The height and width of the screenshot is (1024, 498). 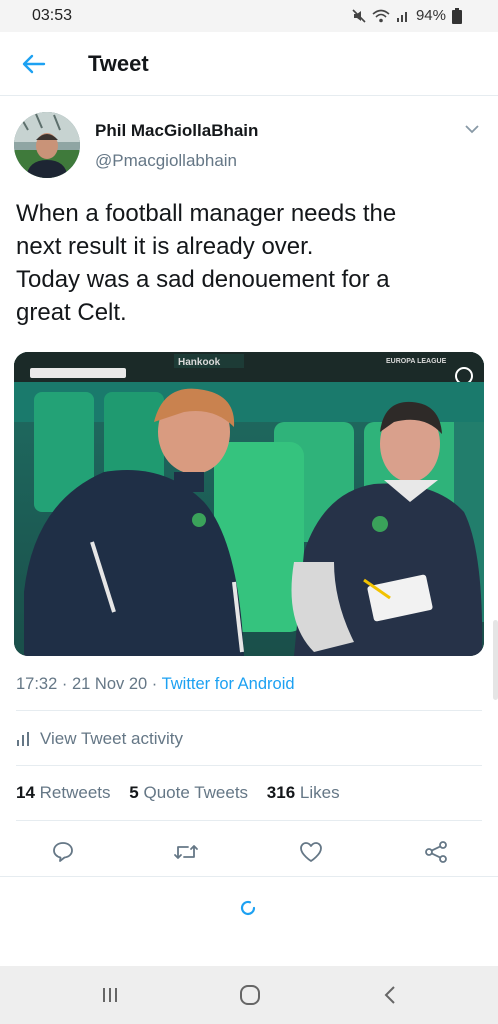 What do you see at coordinates (37, 684) in the screenshot?
I see `tweet-time: 17:32` at bounding box center [37, 684].